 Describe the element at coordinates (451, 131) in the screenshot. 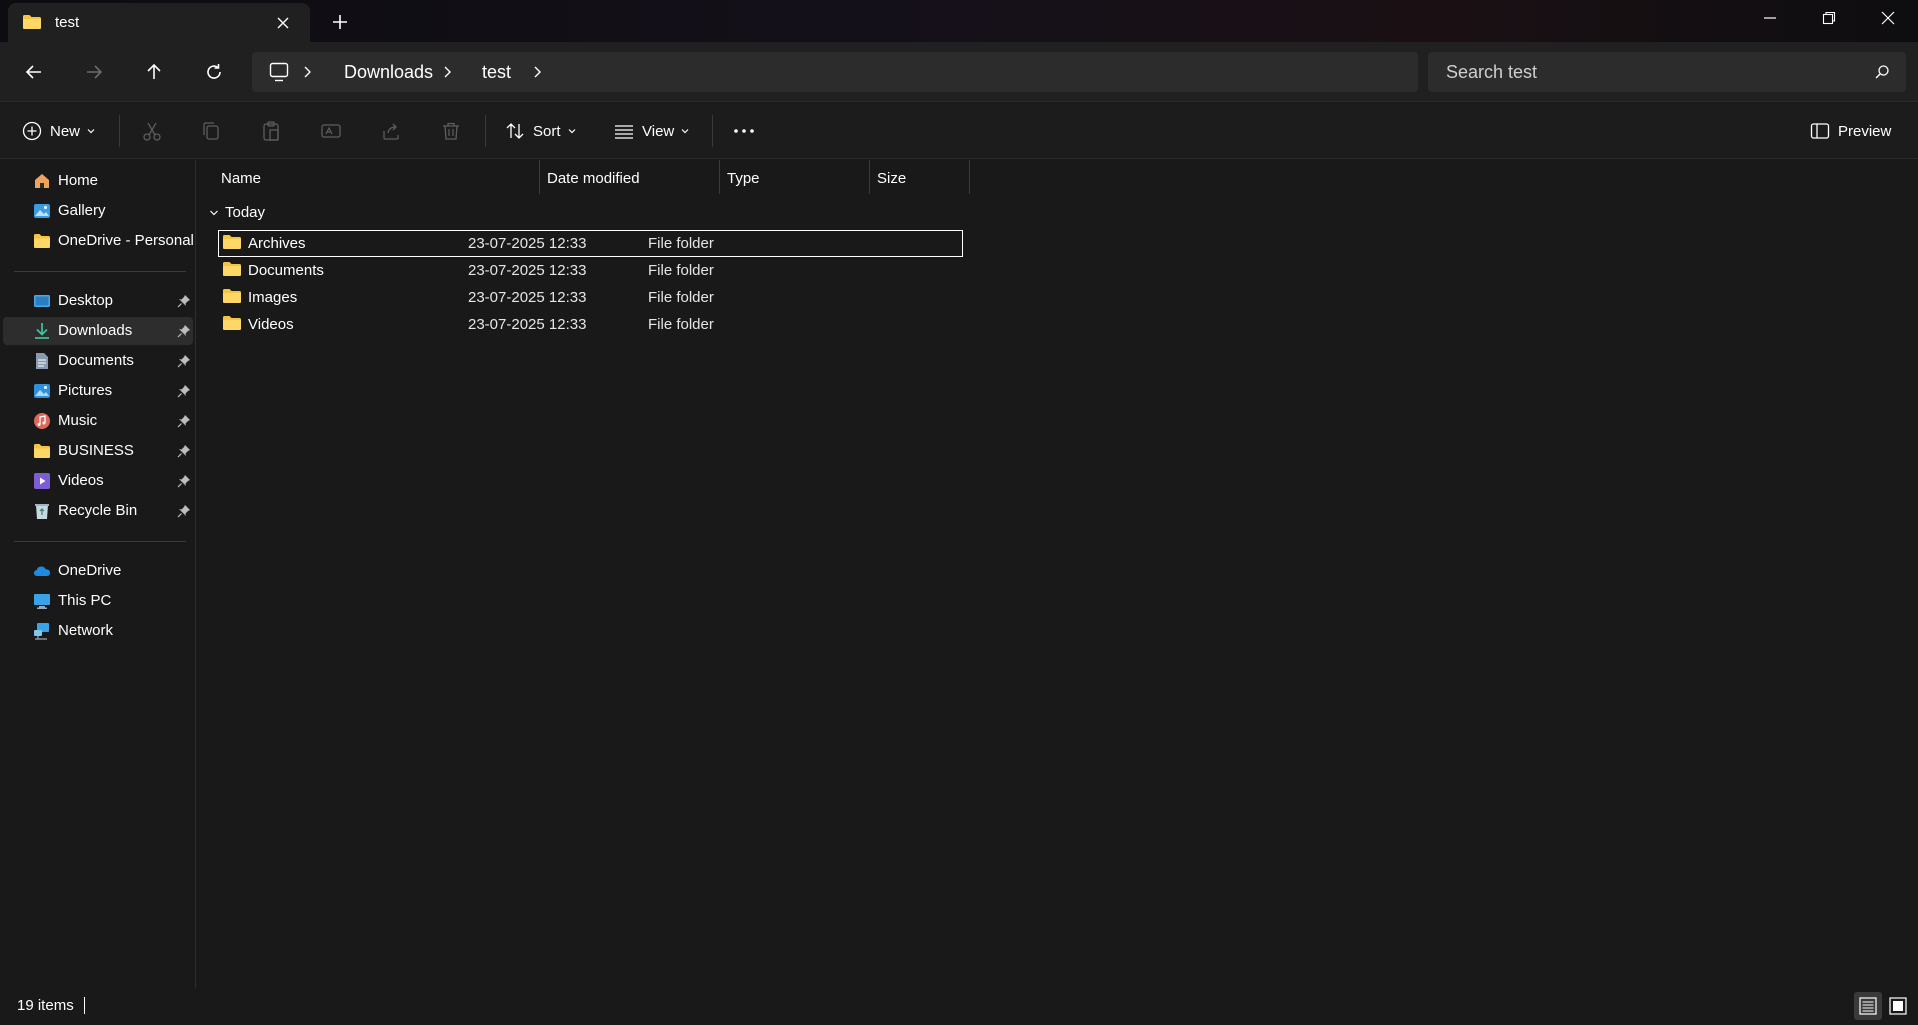

I see `delete-icon` at that location.